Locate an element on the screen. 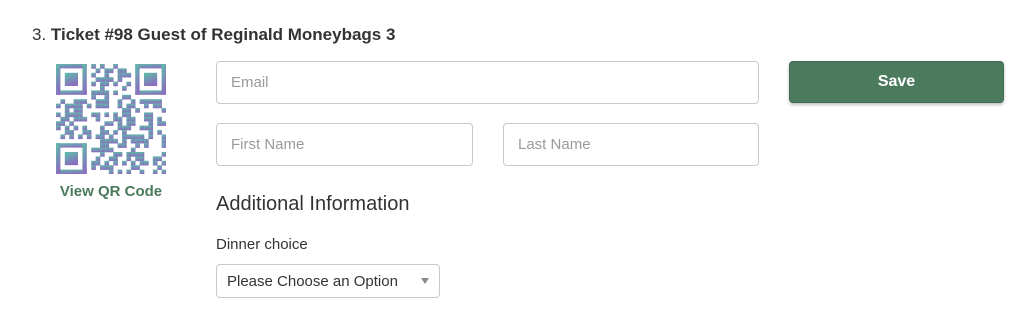  last-name-field is located at coordinates (631, 144).